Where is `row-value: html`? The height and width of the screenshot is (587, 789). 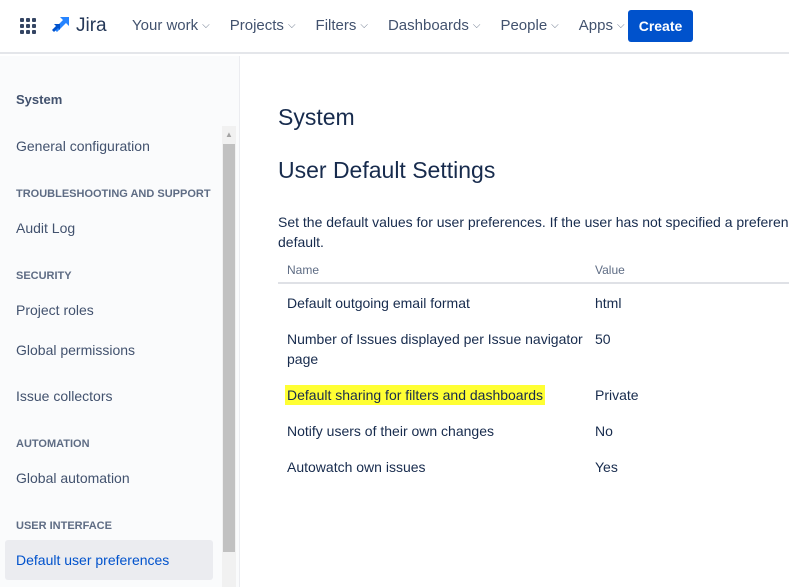
row-value: html is located at coordinates (608, 303).